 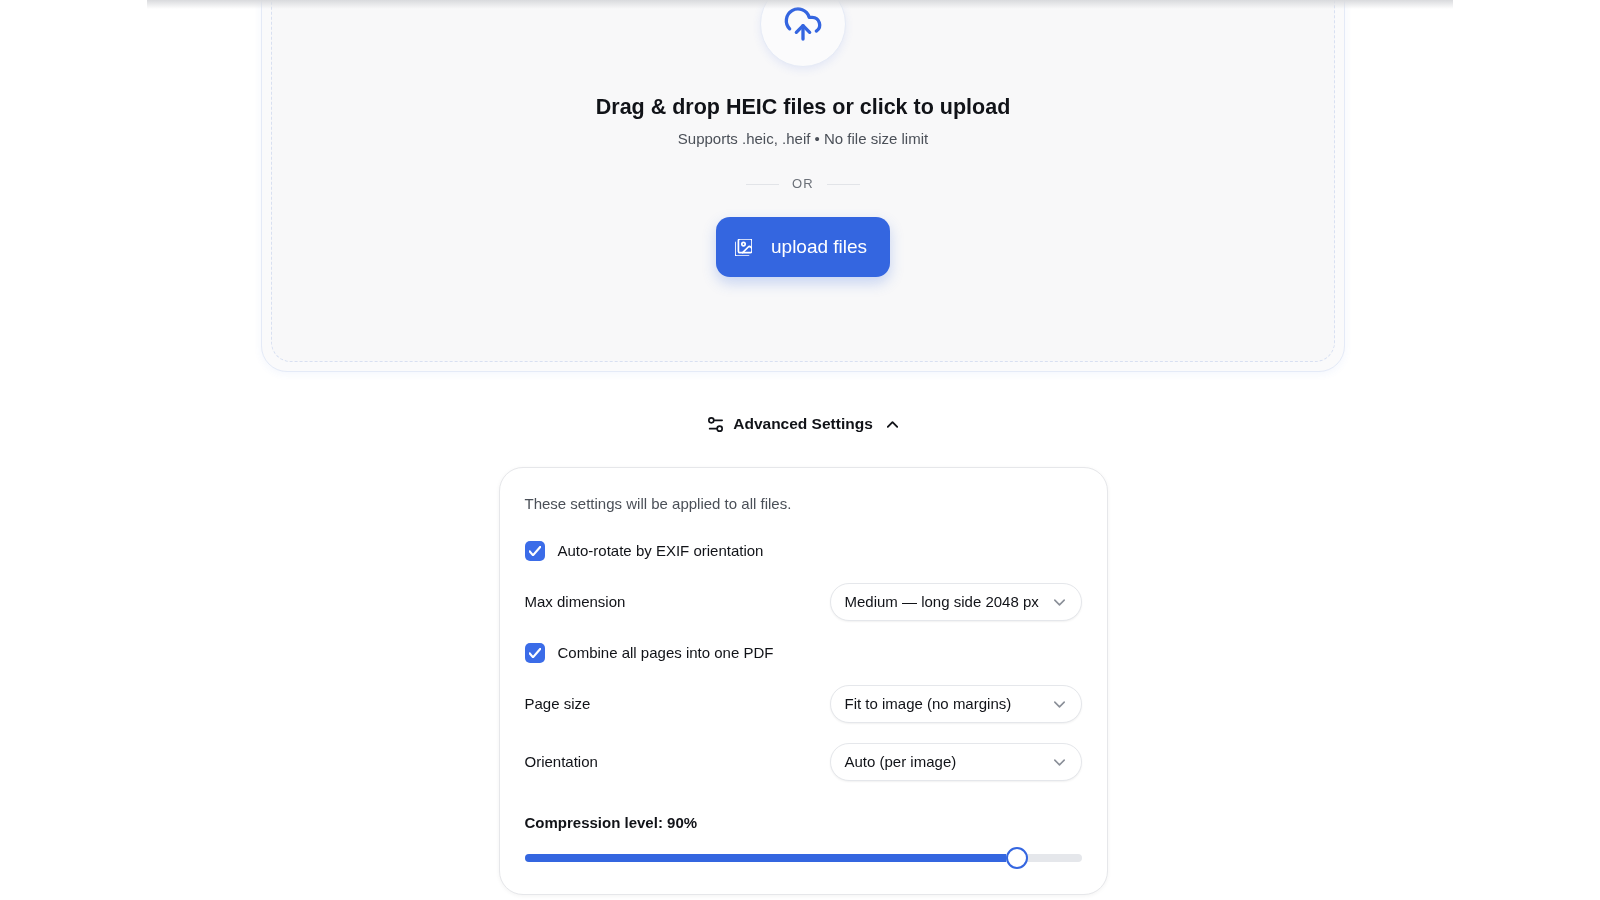 I want to click on dropdown: Auto (per image), so click(x=955, y=762).